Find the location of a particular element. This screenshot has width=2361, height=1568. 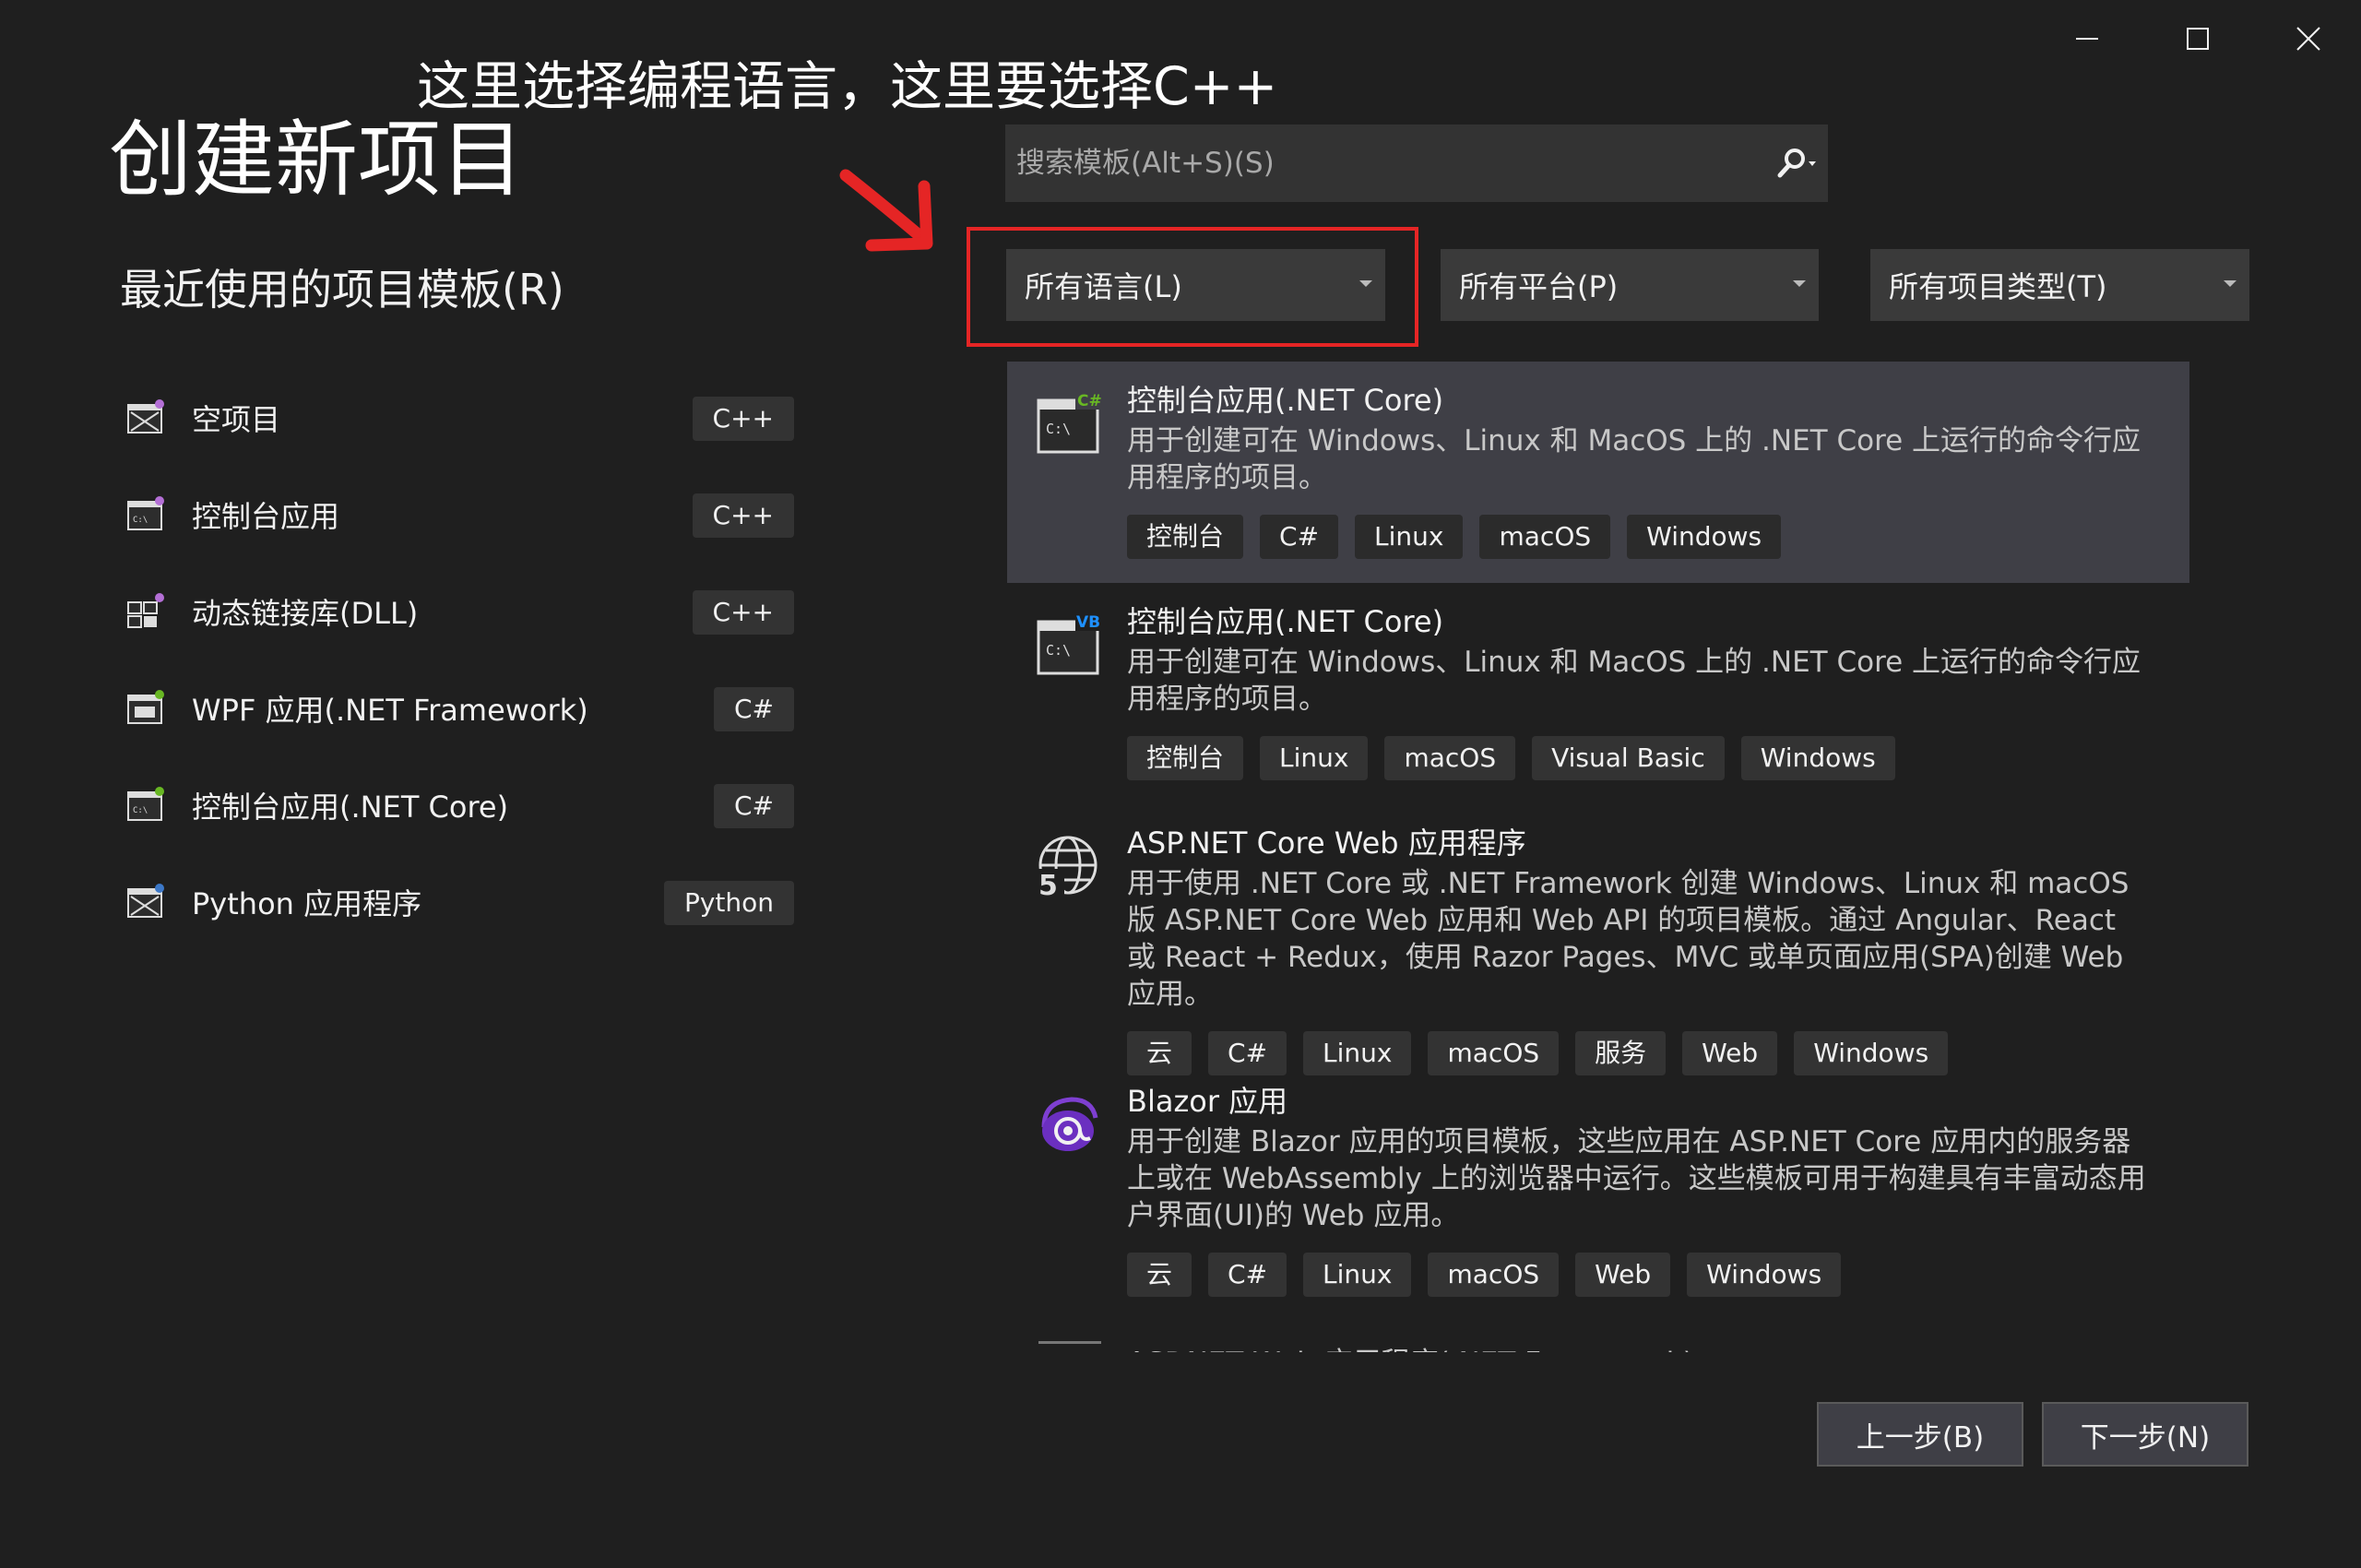

recent-item-label: WPF 应用(.NET Framework) is located at coordinates (390, 710).